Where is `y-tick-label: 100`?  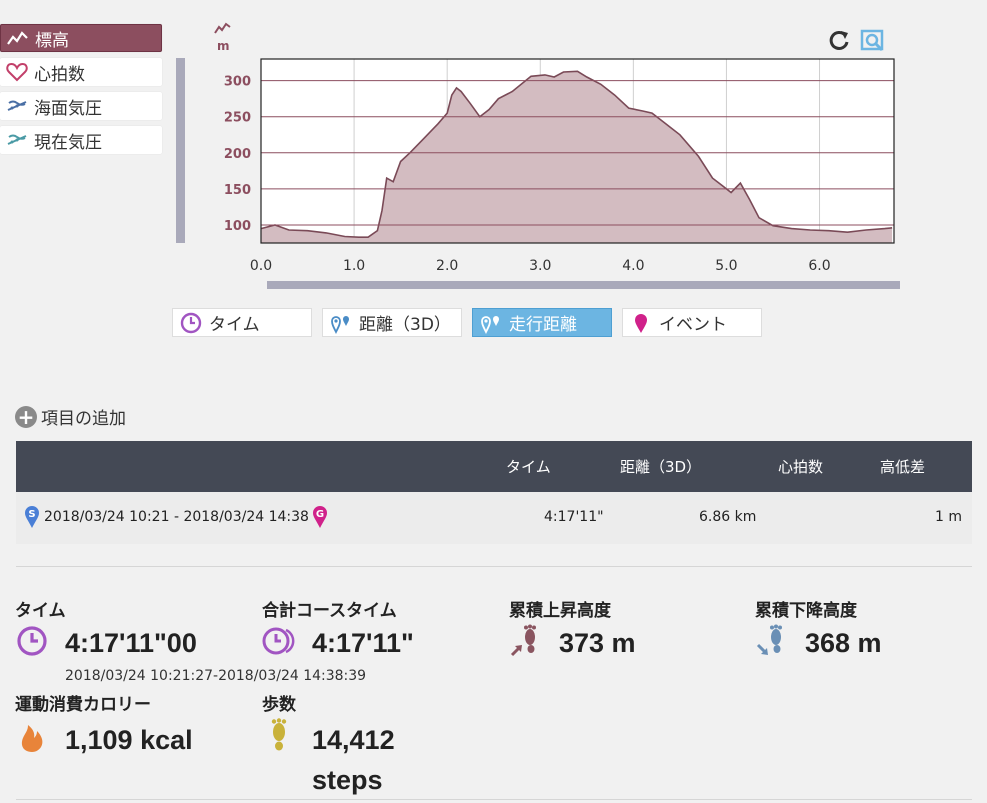
y-tick-label: 100 is located at coordinates (237, 226).